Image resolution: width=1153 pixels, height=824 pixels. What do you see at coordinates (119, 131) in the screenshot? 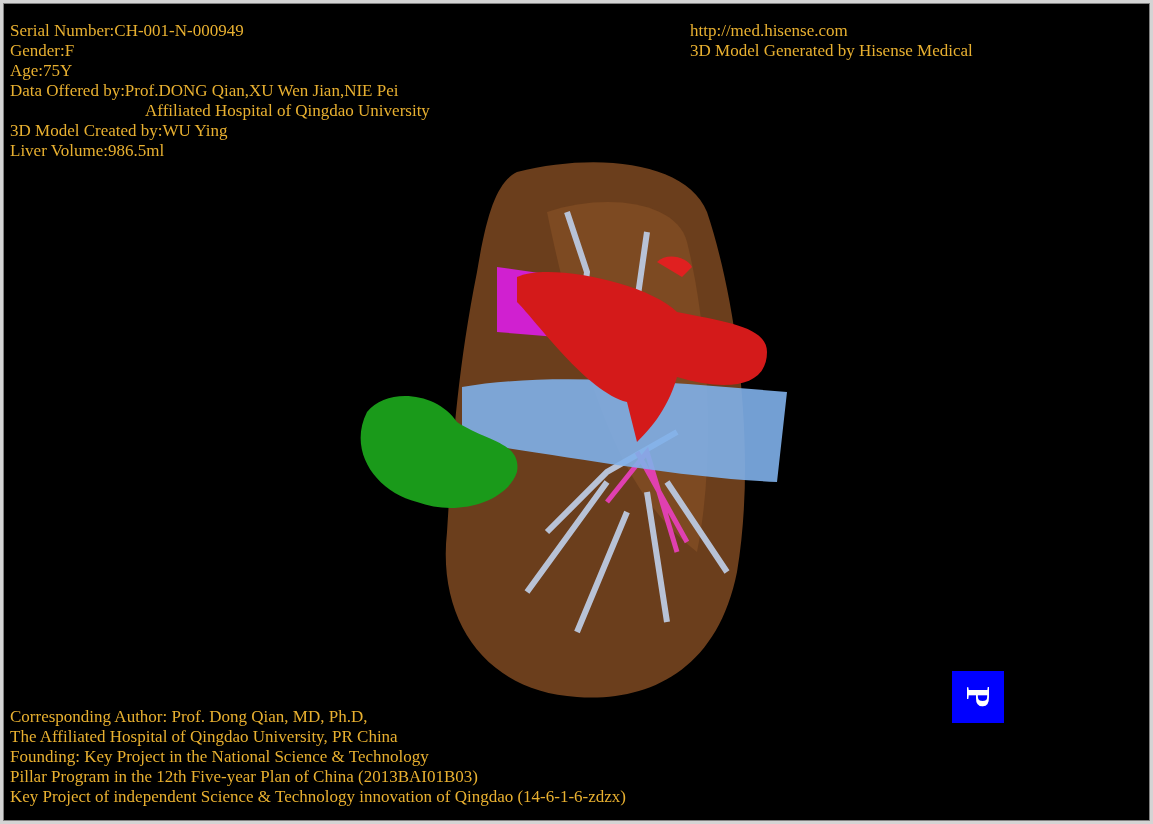
I see `info-text: 3D Model Created by:WU Ying` at bounding box center [119, 131].